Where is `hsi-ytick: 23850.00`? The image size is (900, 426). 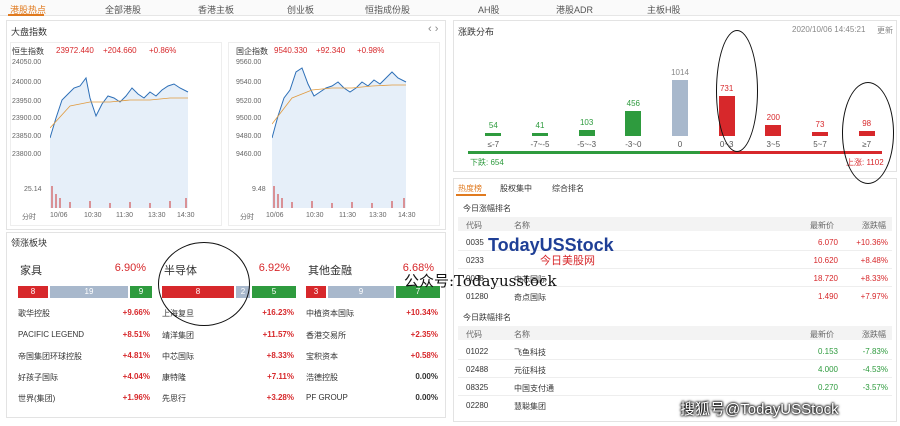
hsi-ytick: 23850.00 is located at coordinates (27, 136).